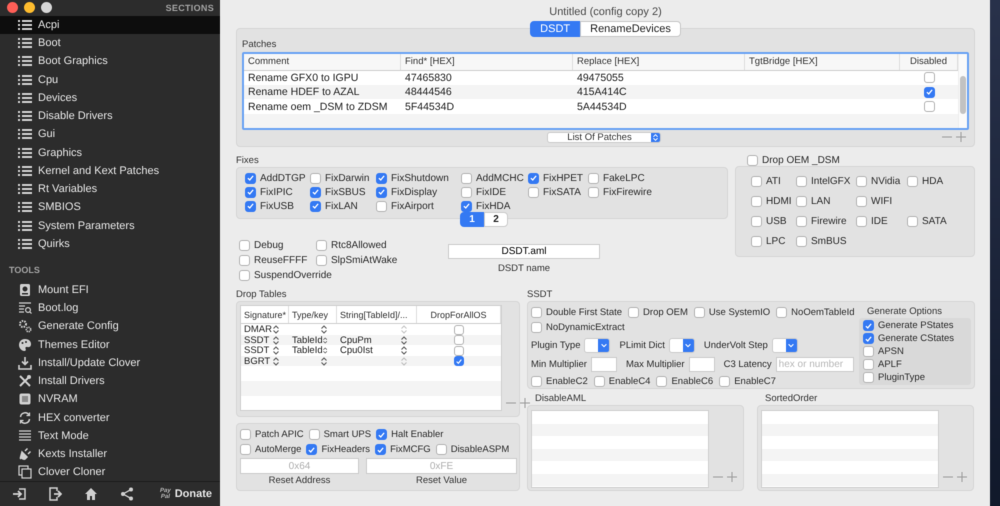 The height and width of the screenshot is (506, 1000). I want to click on column-header: Comment, so click(322, 62).